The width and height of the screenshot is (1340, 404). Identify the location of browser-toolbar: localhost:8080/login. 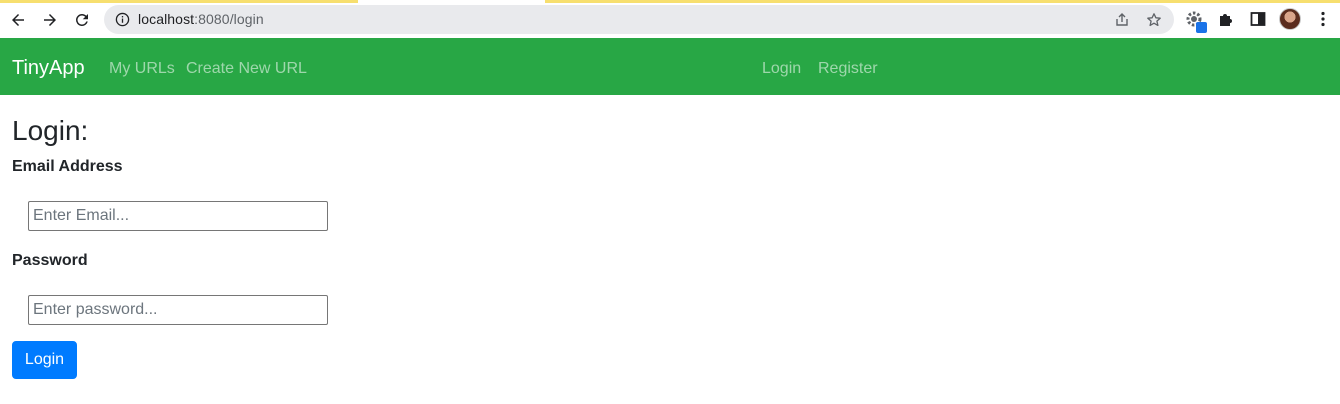
(670, 19).